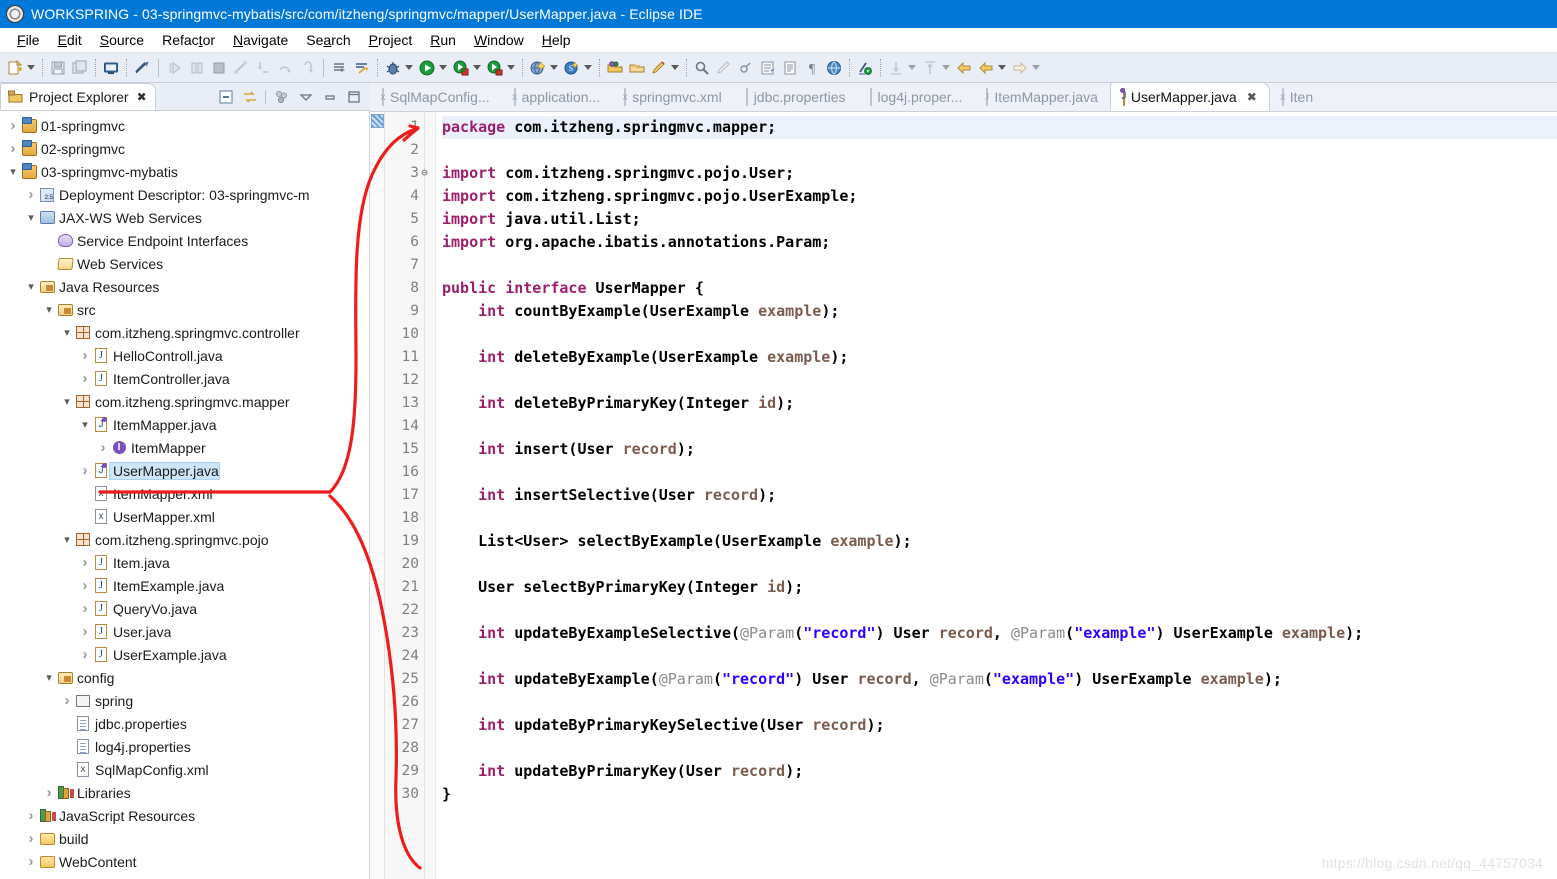 The image size is (1557, 879). What do you see at coordinates (184, 723) in the screenshot?
I see `tree-item: jdbc.properties` at bounding box center [184, 723].